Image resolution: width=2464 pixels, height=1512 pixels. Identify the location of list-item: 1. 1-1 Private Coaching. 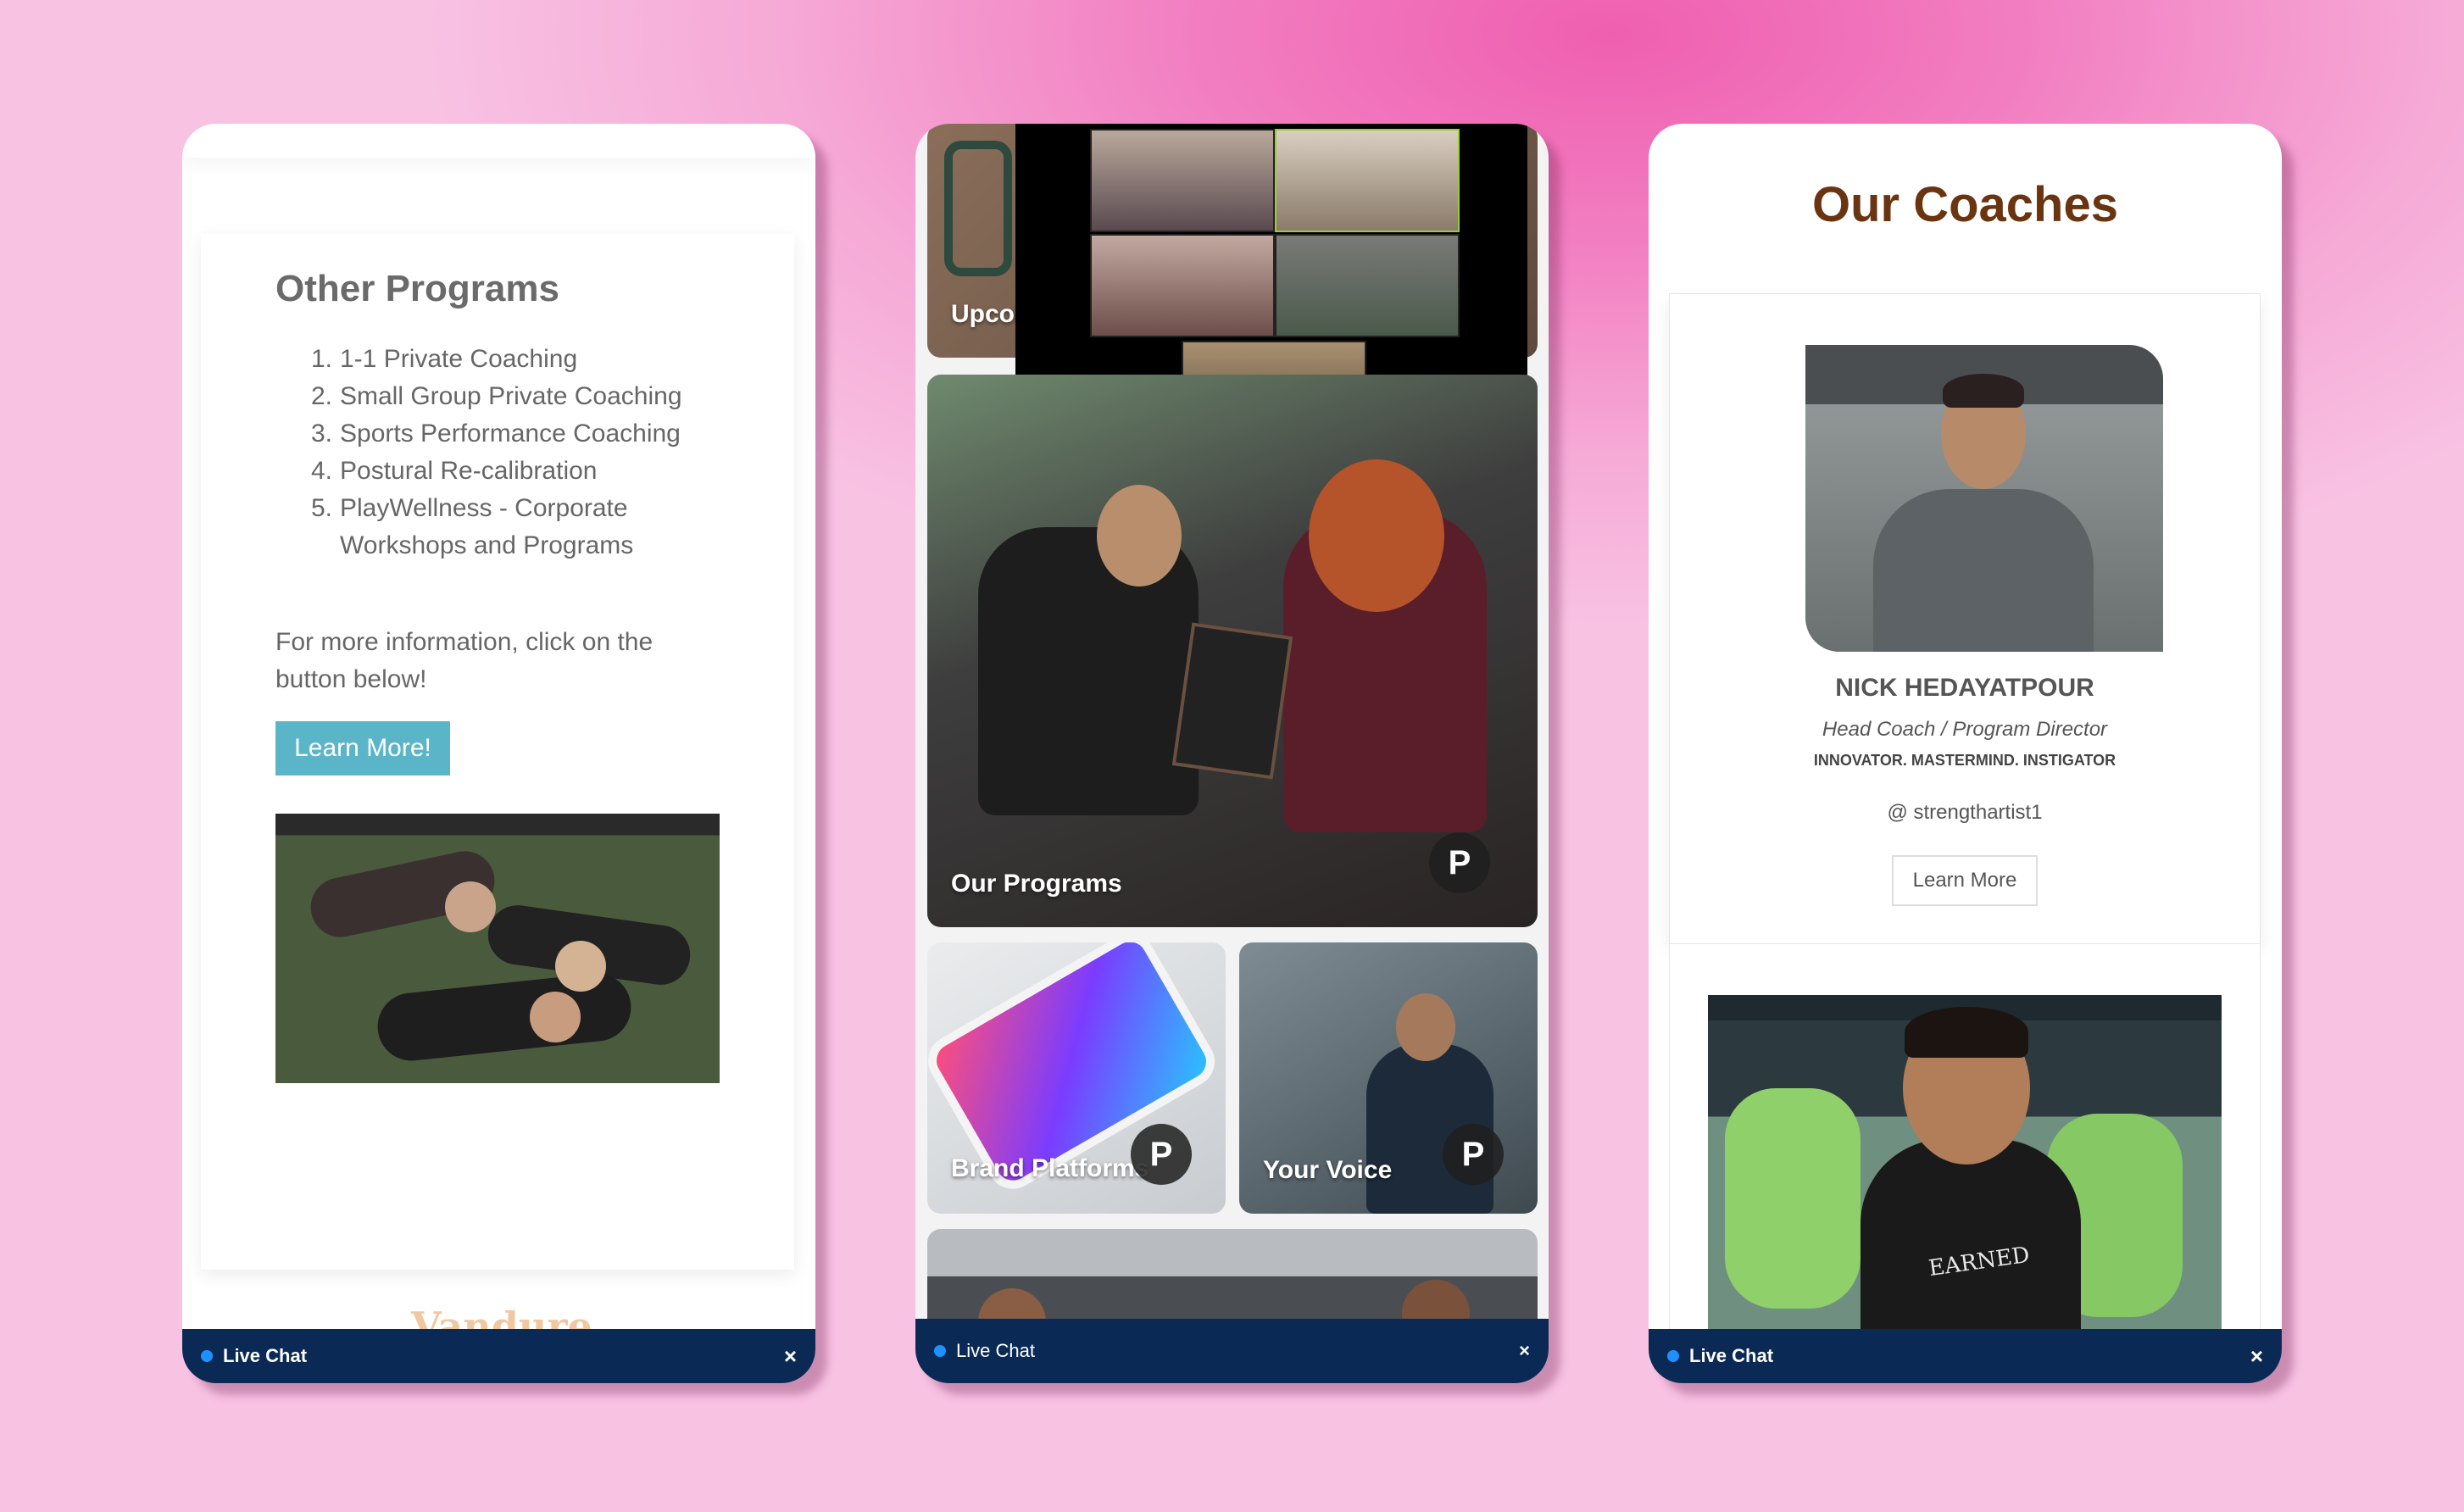
(445, 359).